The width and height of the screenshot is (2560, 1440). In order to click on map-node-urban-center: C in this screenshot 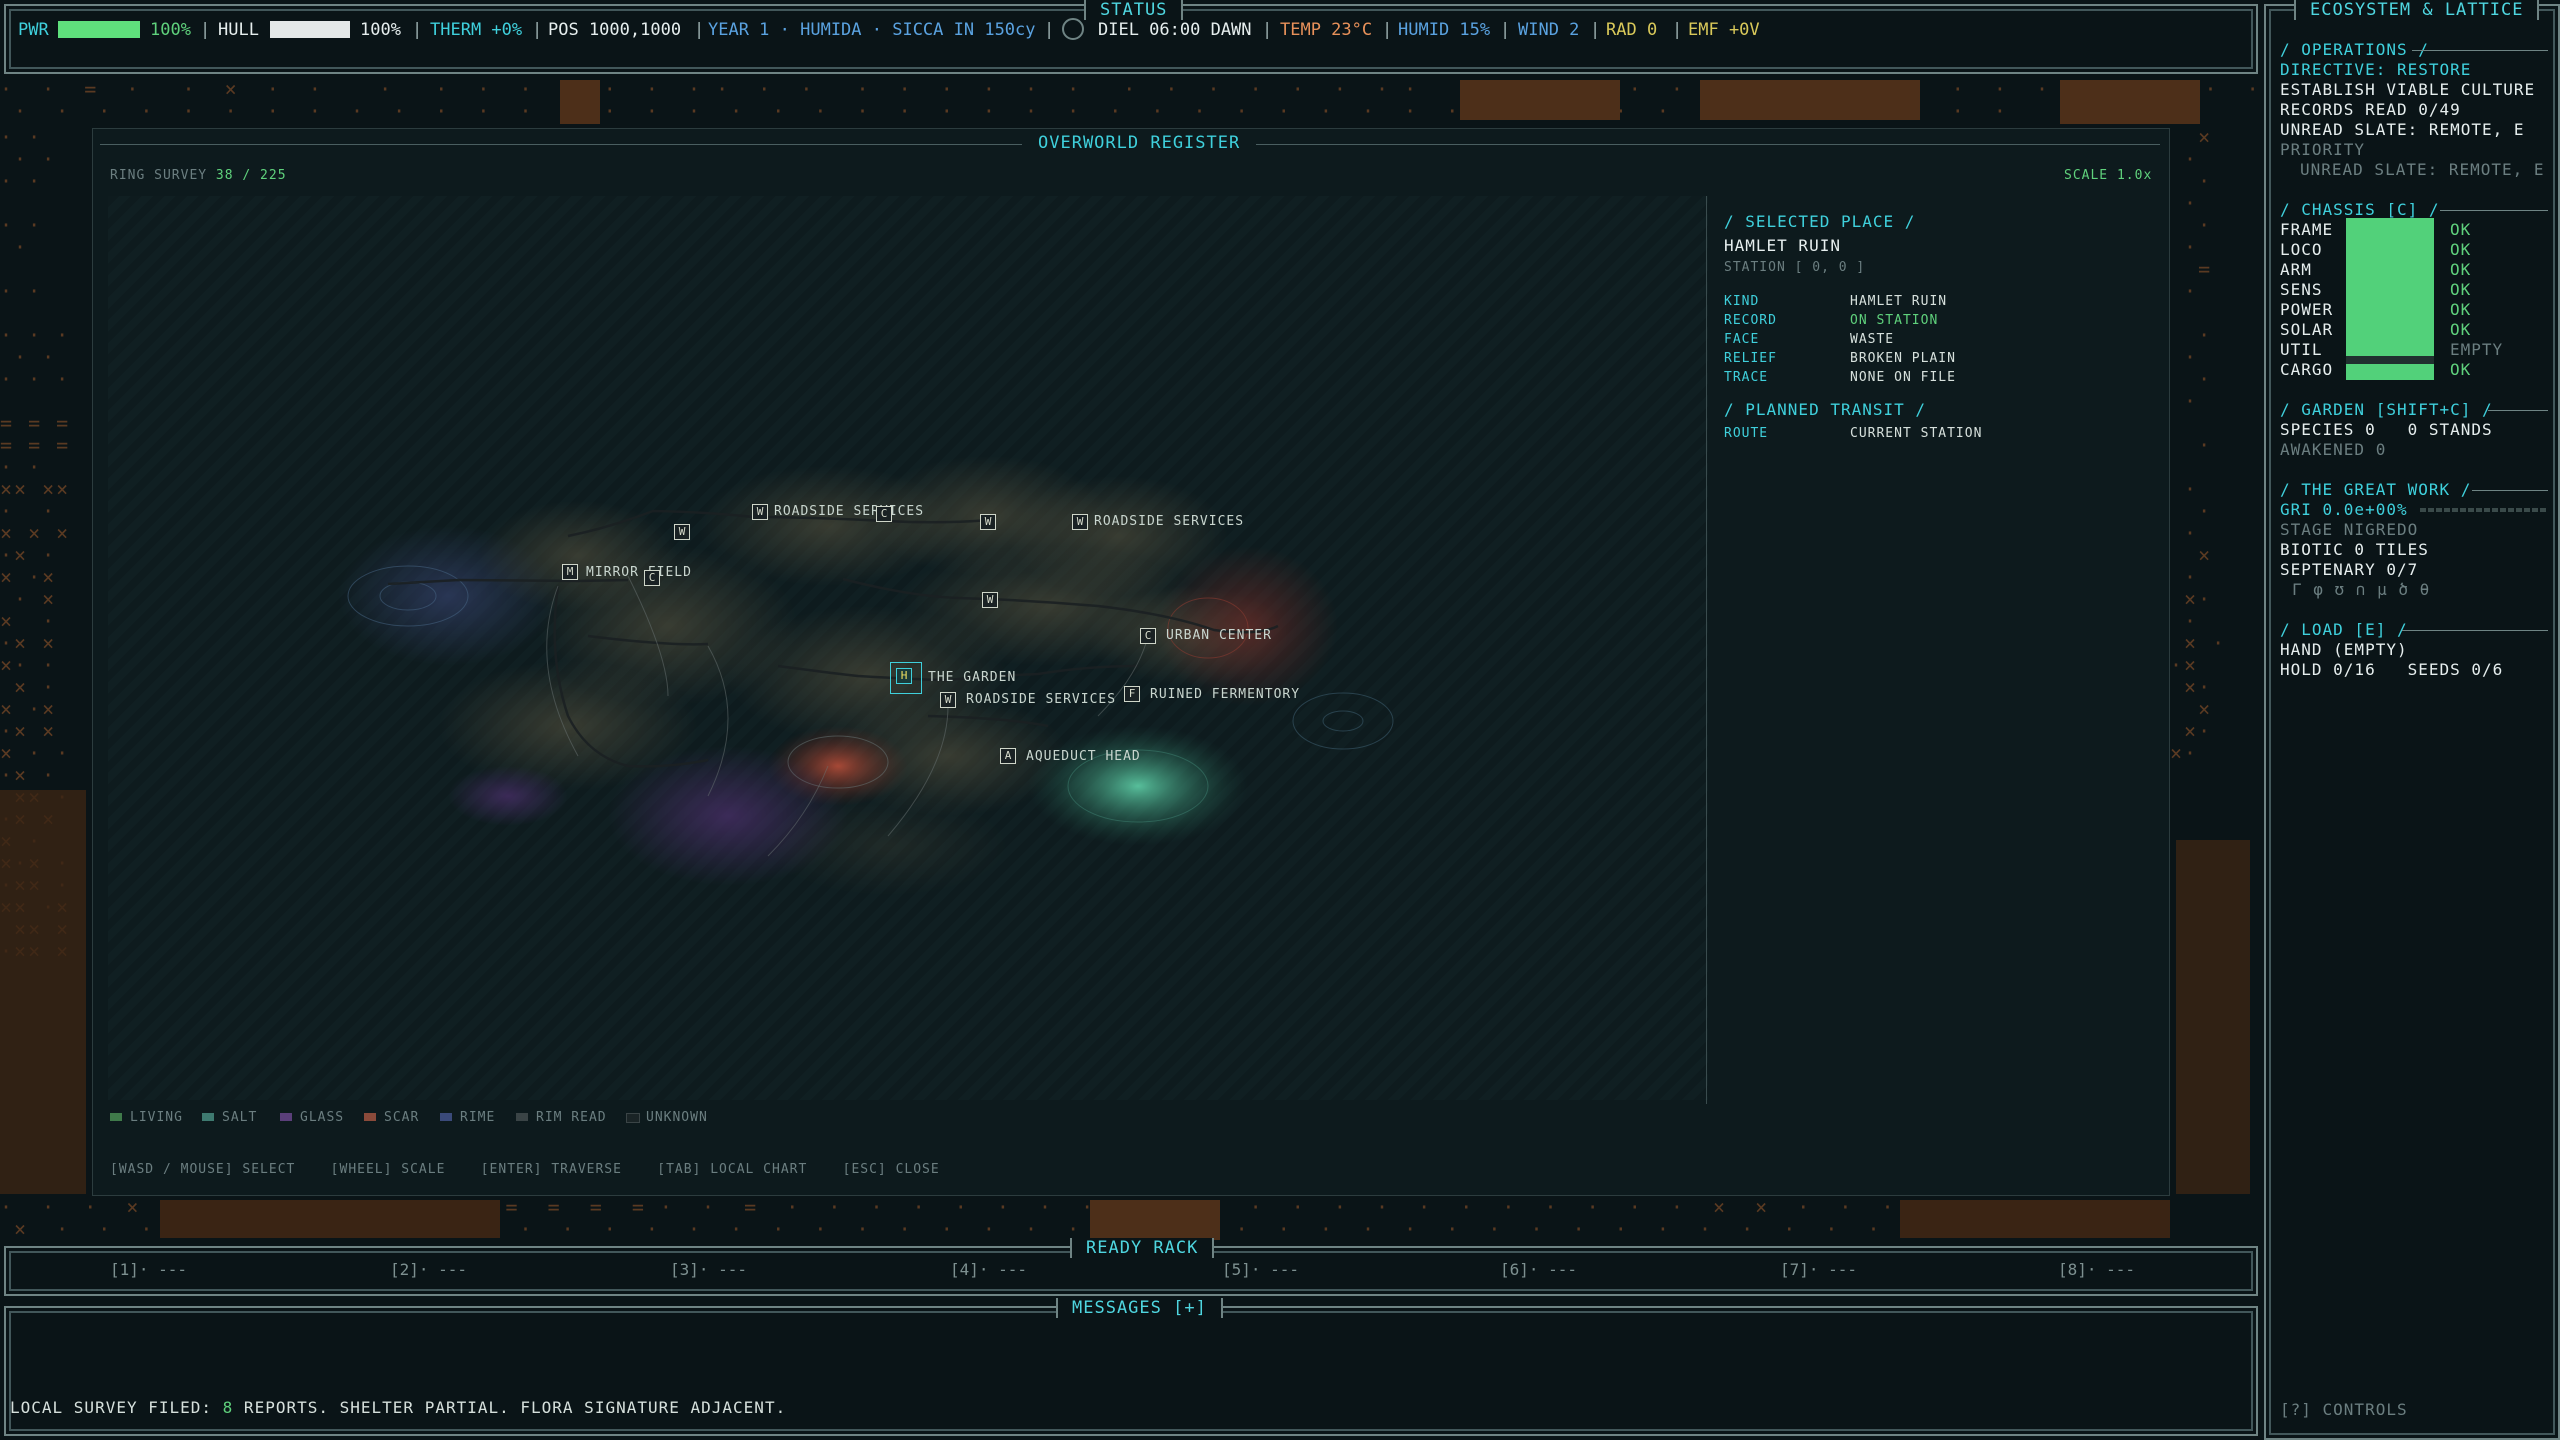, I will do `click(1148, 636)`.